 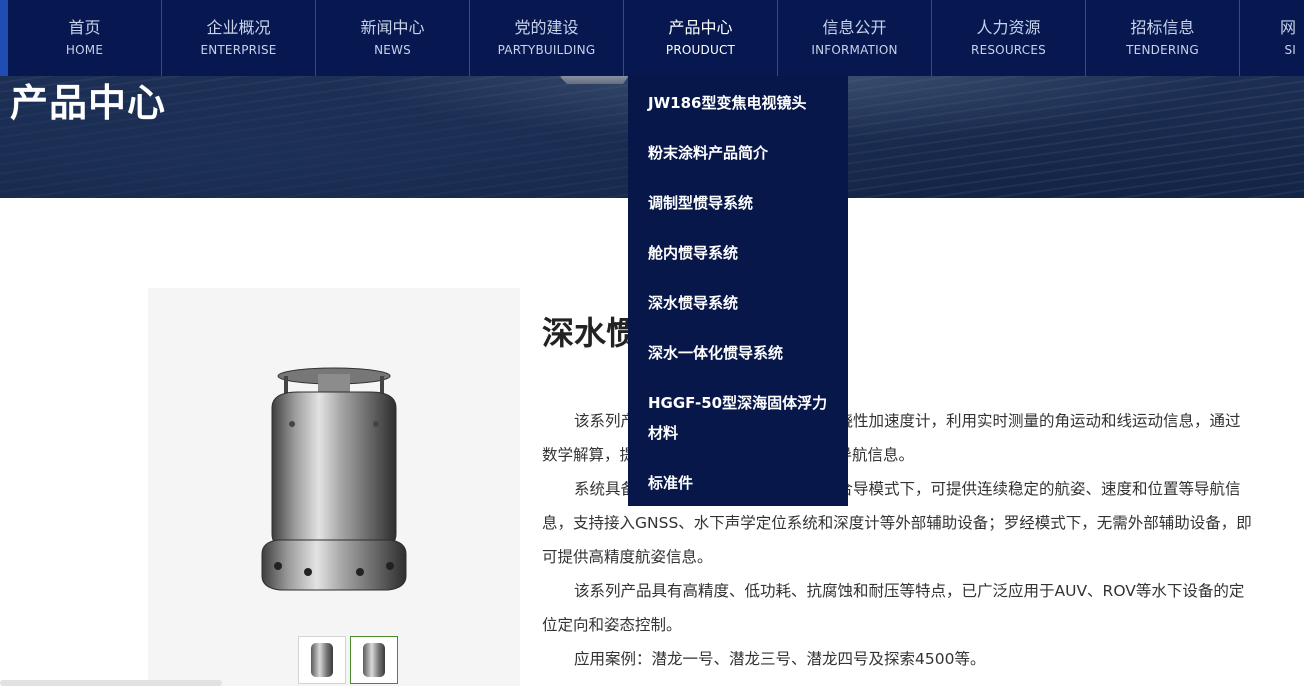 What do you see at coordinates (780, 659) in the screenshot?
I see `description-paragraph: 应用案例：潜龙一号、潜龙三号、潜龙四号及探索4500等。` at bounding box center [780, 659].